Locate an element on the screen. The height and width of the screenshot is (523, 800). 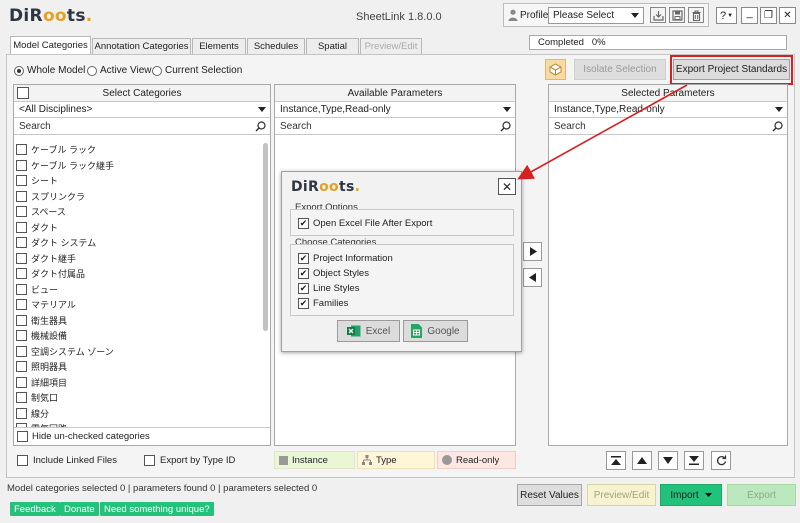
annotation-arrow-line is located at coordinates (602, 132).